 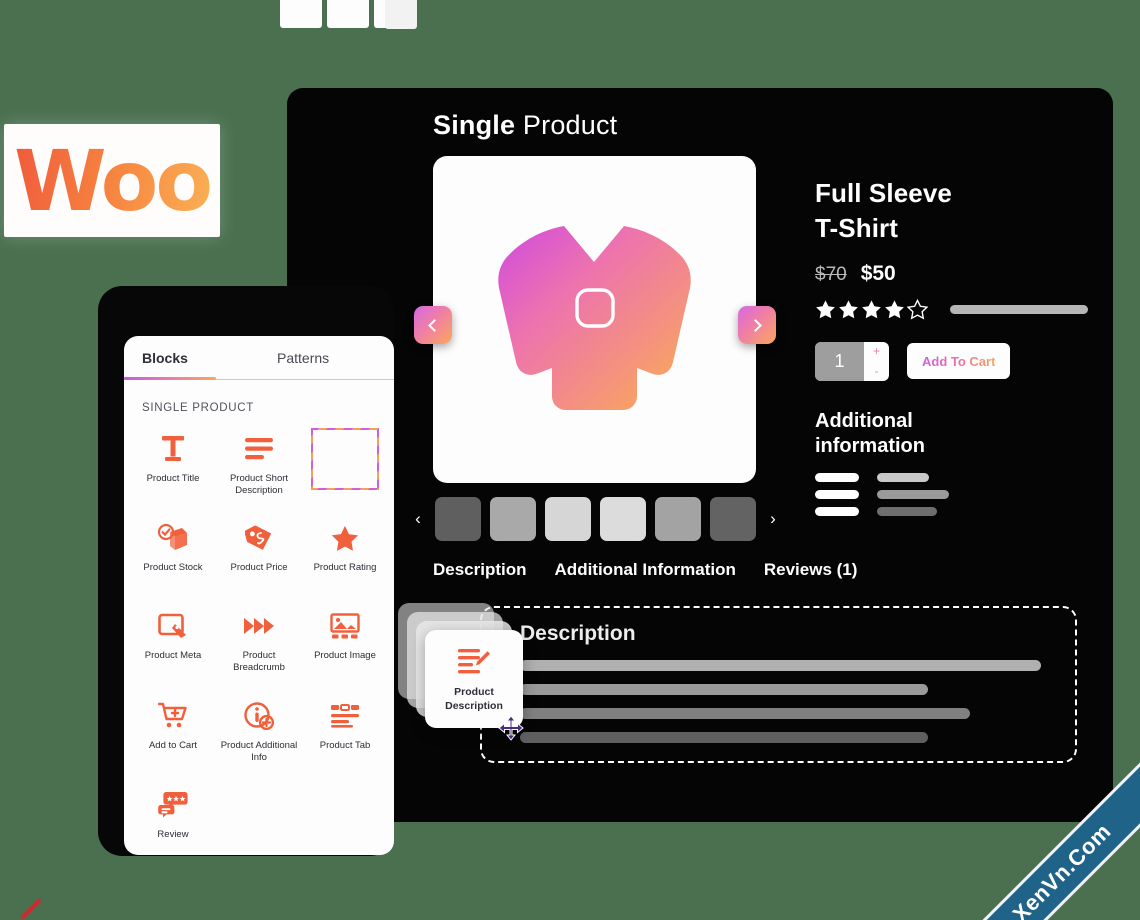 I want to click on product-image-next-button, so click(x=757, y=325).